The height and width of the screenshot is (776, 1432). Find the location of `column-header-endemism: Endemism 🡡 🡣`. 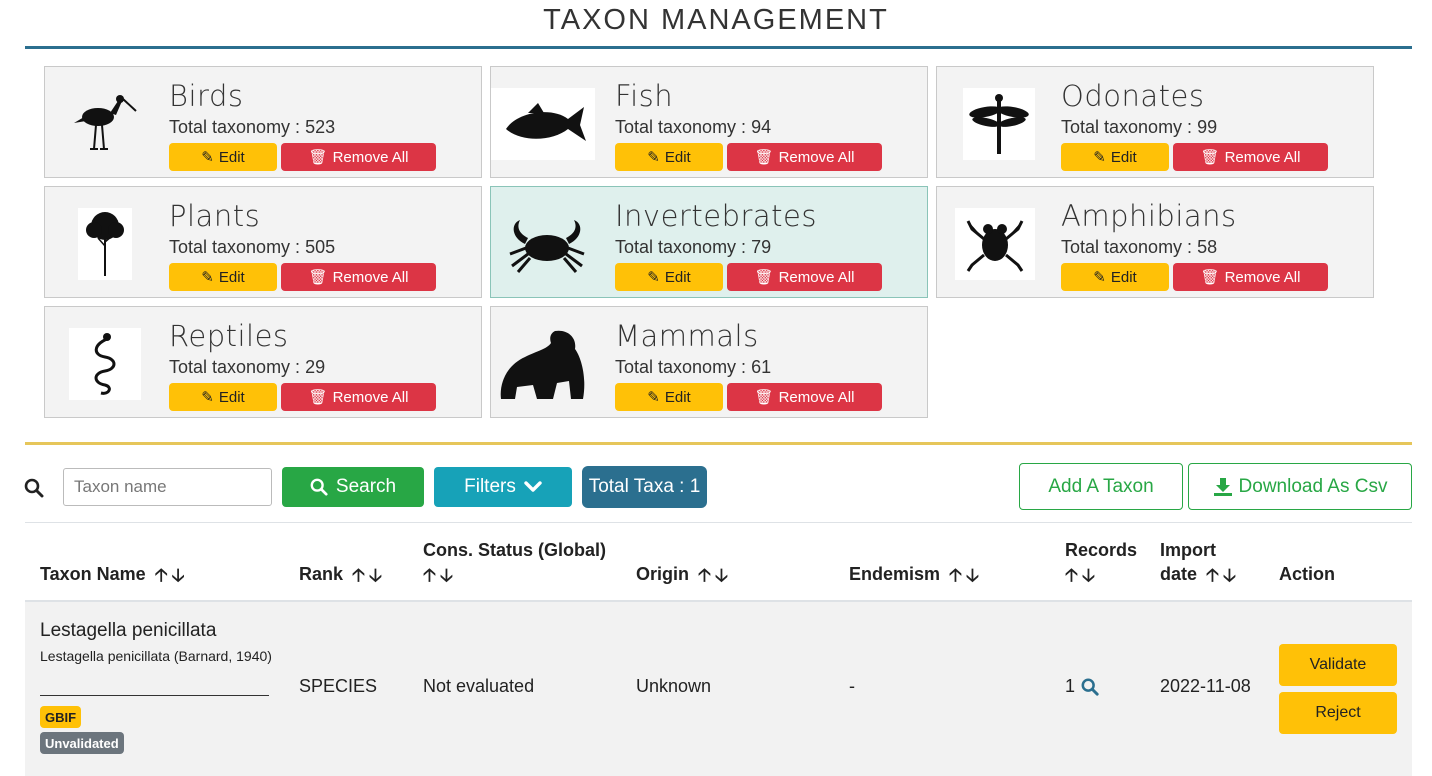

column-header-endemism: Endemism 🡡 🡣 is located at coordinates (914, 574).